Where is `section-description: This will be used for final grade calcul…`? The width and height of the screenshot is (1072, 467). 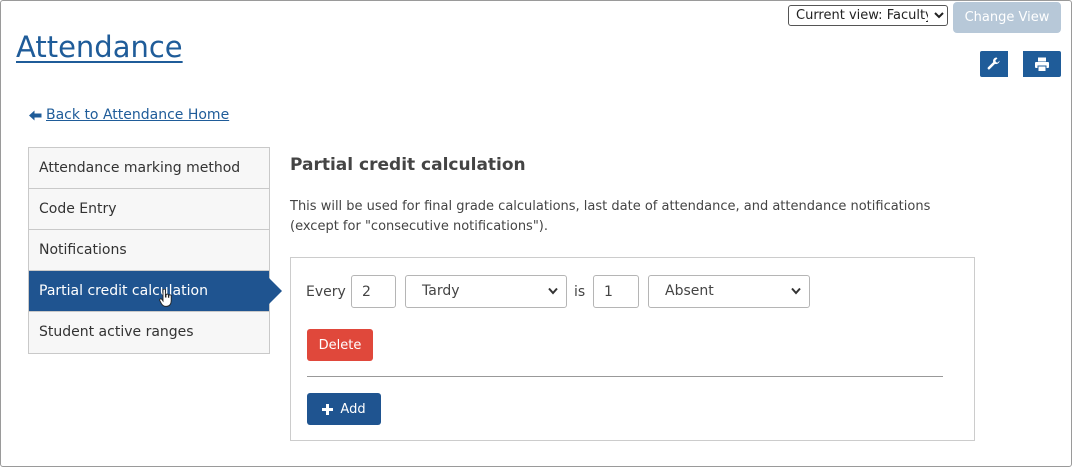
section-description: This will be used for final grade calcul… is located at coordinates (610, 216).